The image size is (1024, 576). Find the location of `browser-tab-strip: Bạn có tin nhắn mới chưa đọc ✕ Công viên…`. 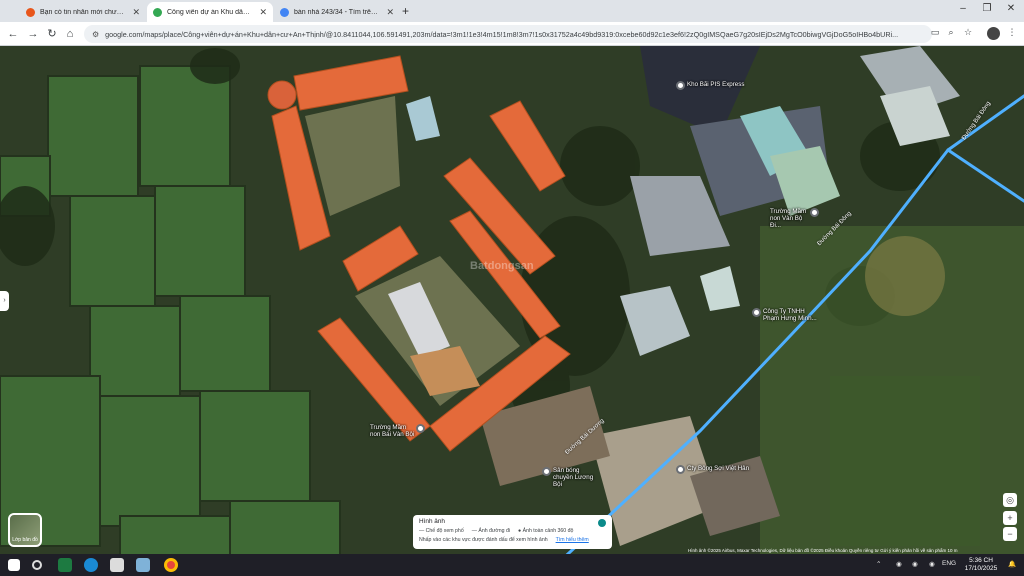

browser-tab-strip: Bạn có tin nhắn mới chưa đọc ✕ Công viên… is located at coordinates (512, 11).